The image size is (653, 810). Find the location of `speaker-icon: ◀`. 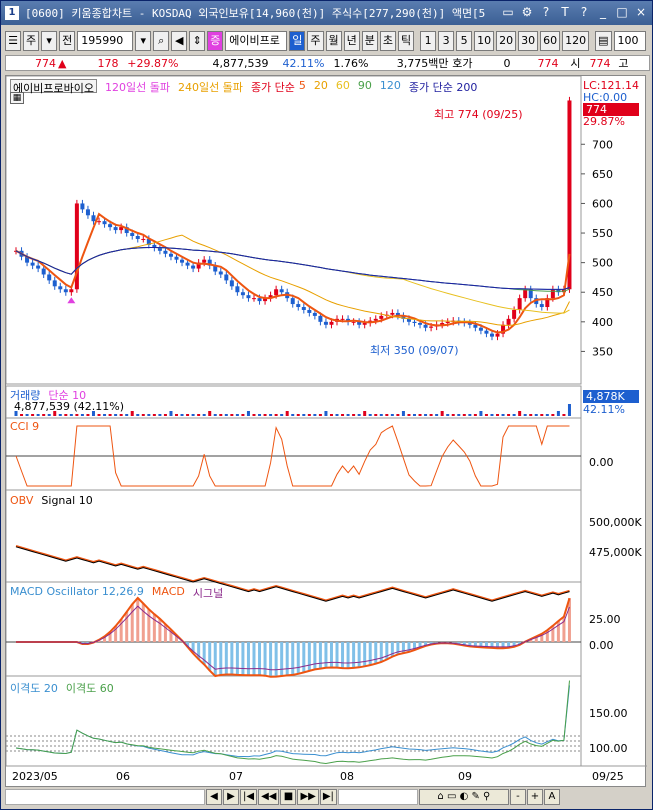

speaker-icon: ◀ is located at coordinates (179, 41).